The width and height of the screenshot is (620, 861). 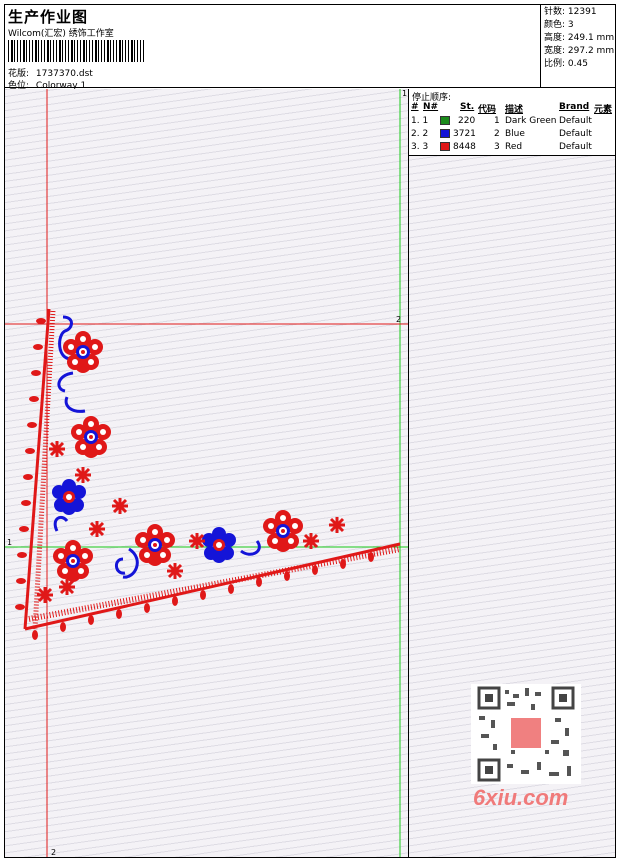 What do you see at coordinates (445, 146) in the screenshot?
I see `color-swatch-red` at bounding box center [445, 146].